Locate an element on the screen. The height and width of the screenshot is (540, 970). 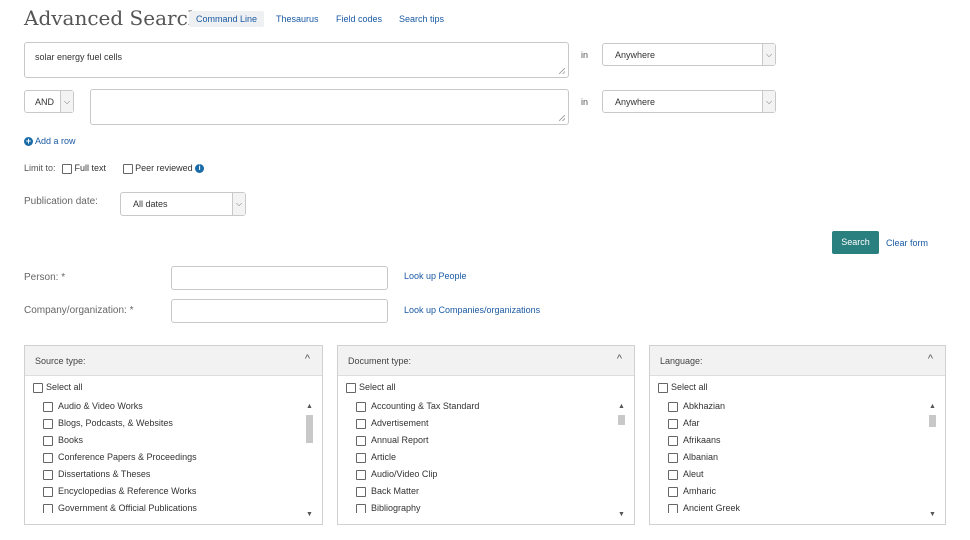
panel-header: Document type: ^ is located at coordinates (486, 361).